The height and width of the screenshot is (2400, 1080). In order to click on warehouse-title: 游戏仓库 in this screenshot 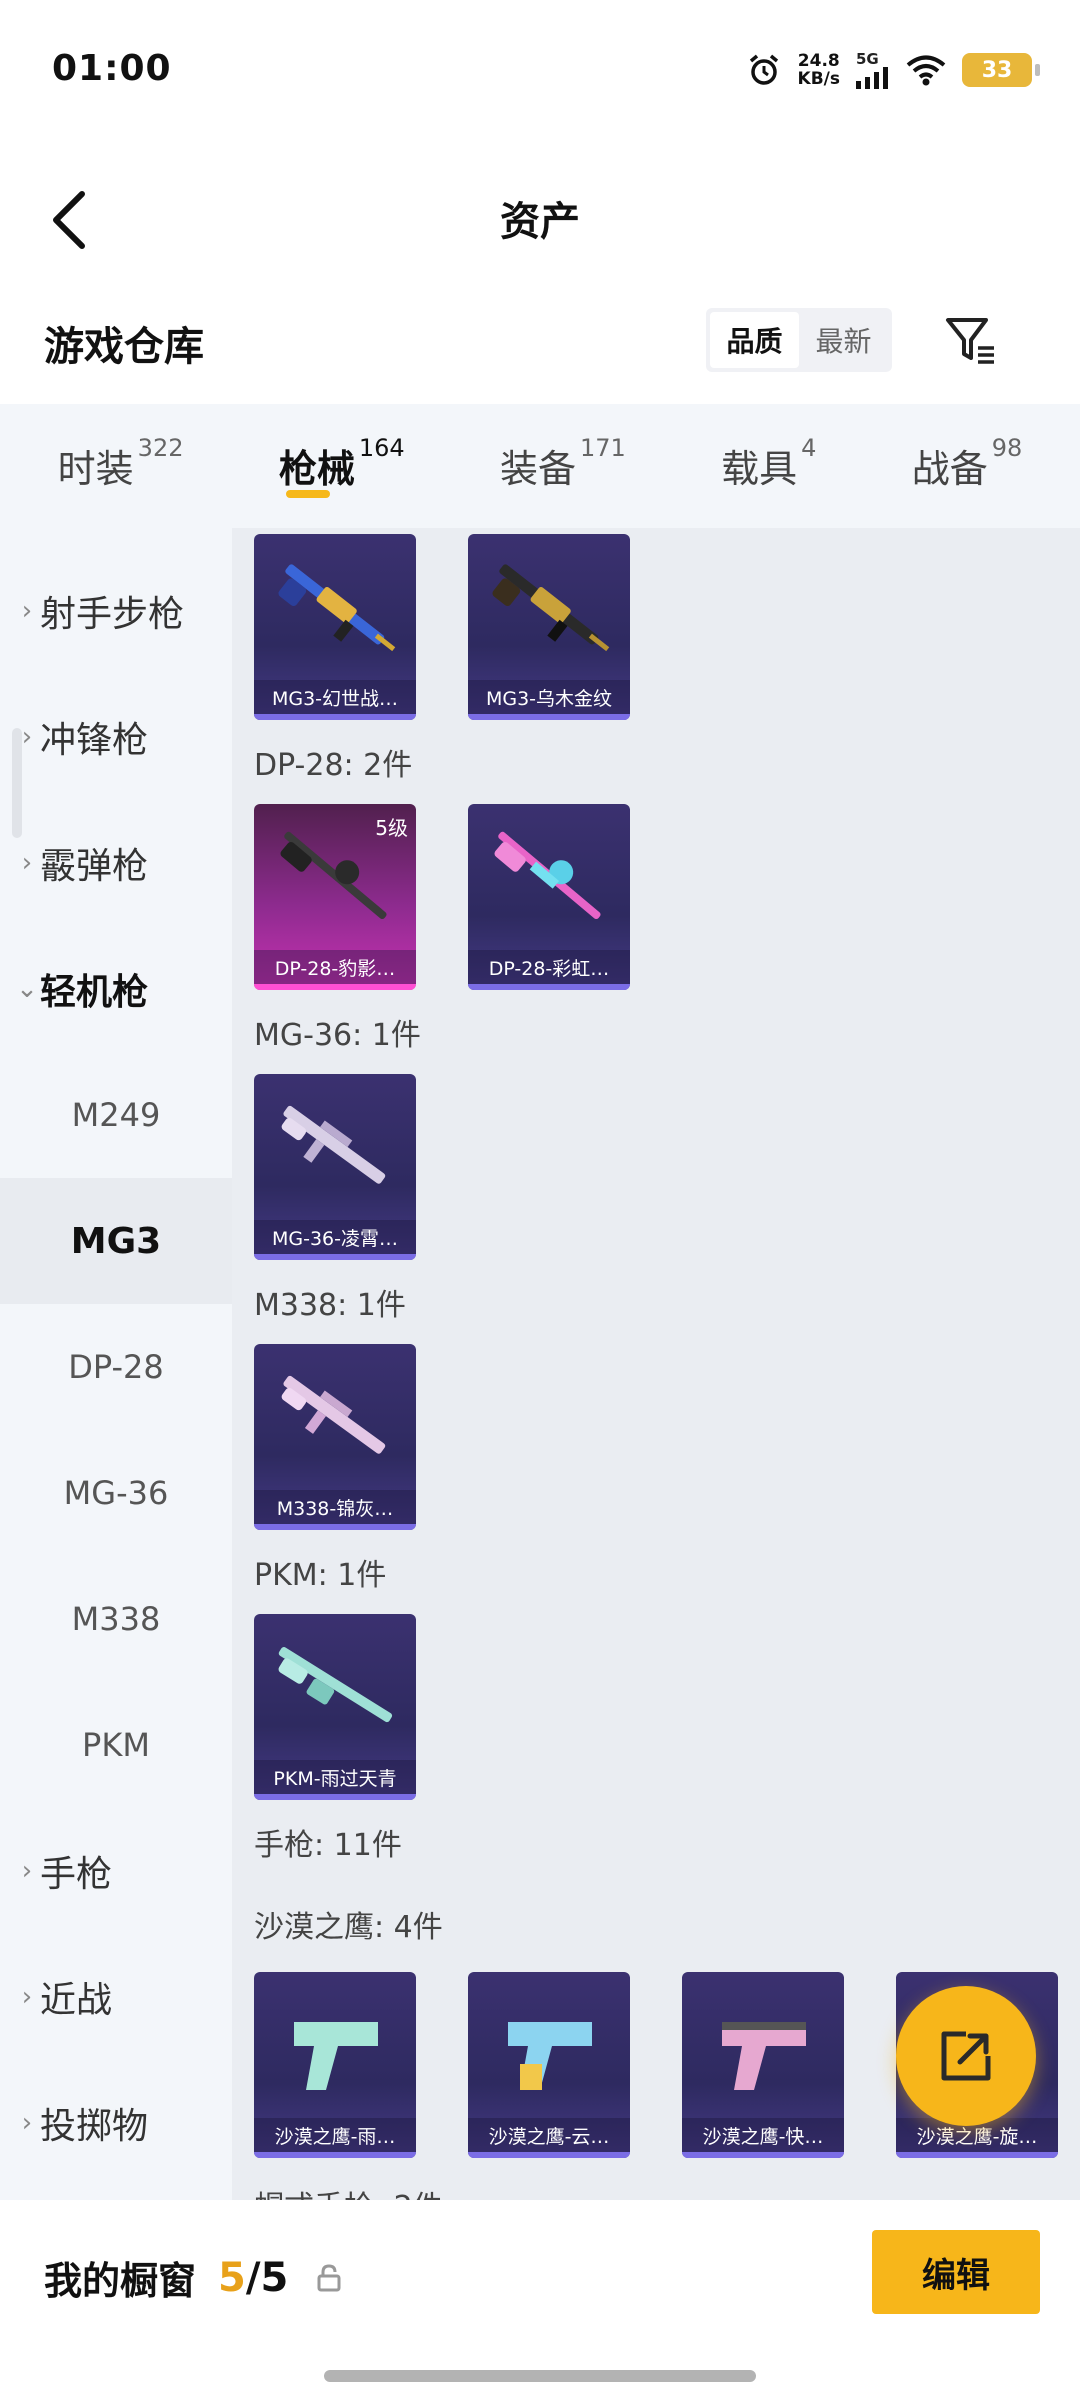, I will do `click(124, 347)`.